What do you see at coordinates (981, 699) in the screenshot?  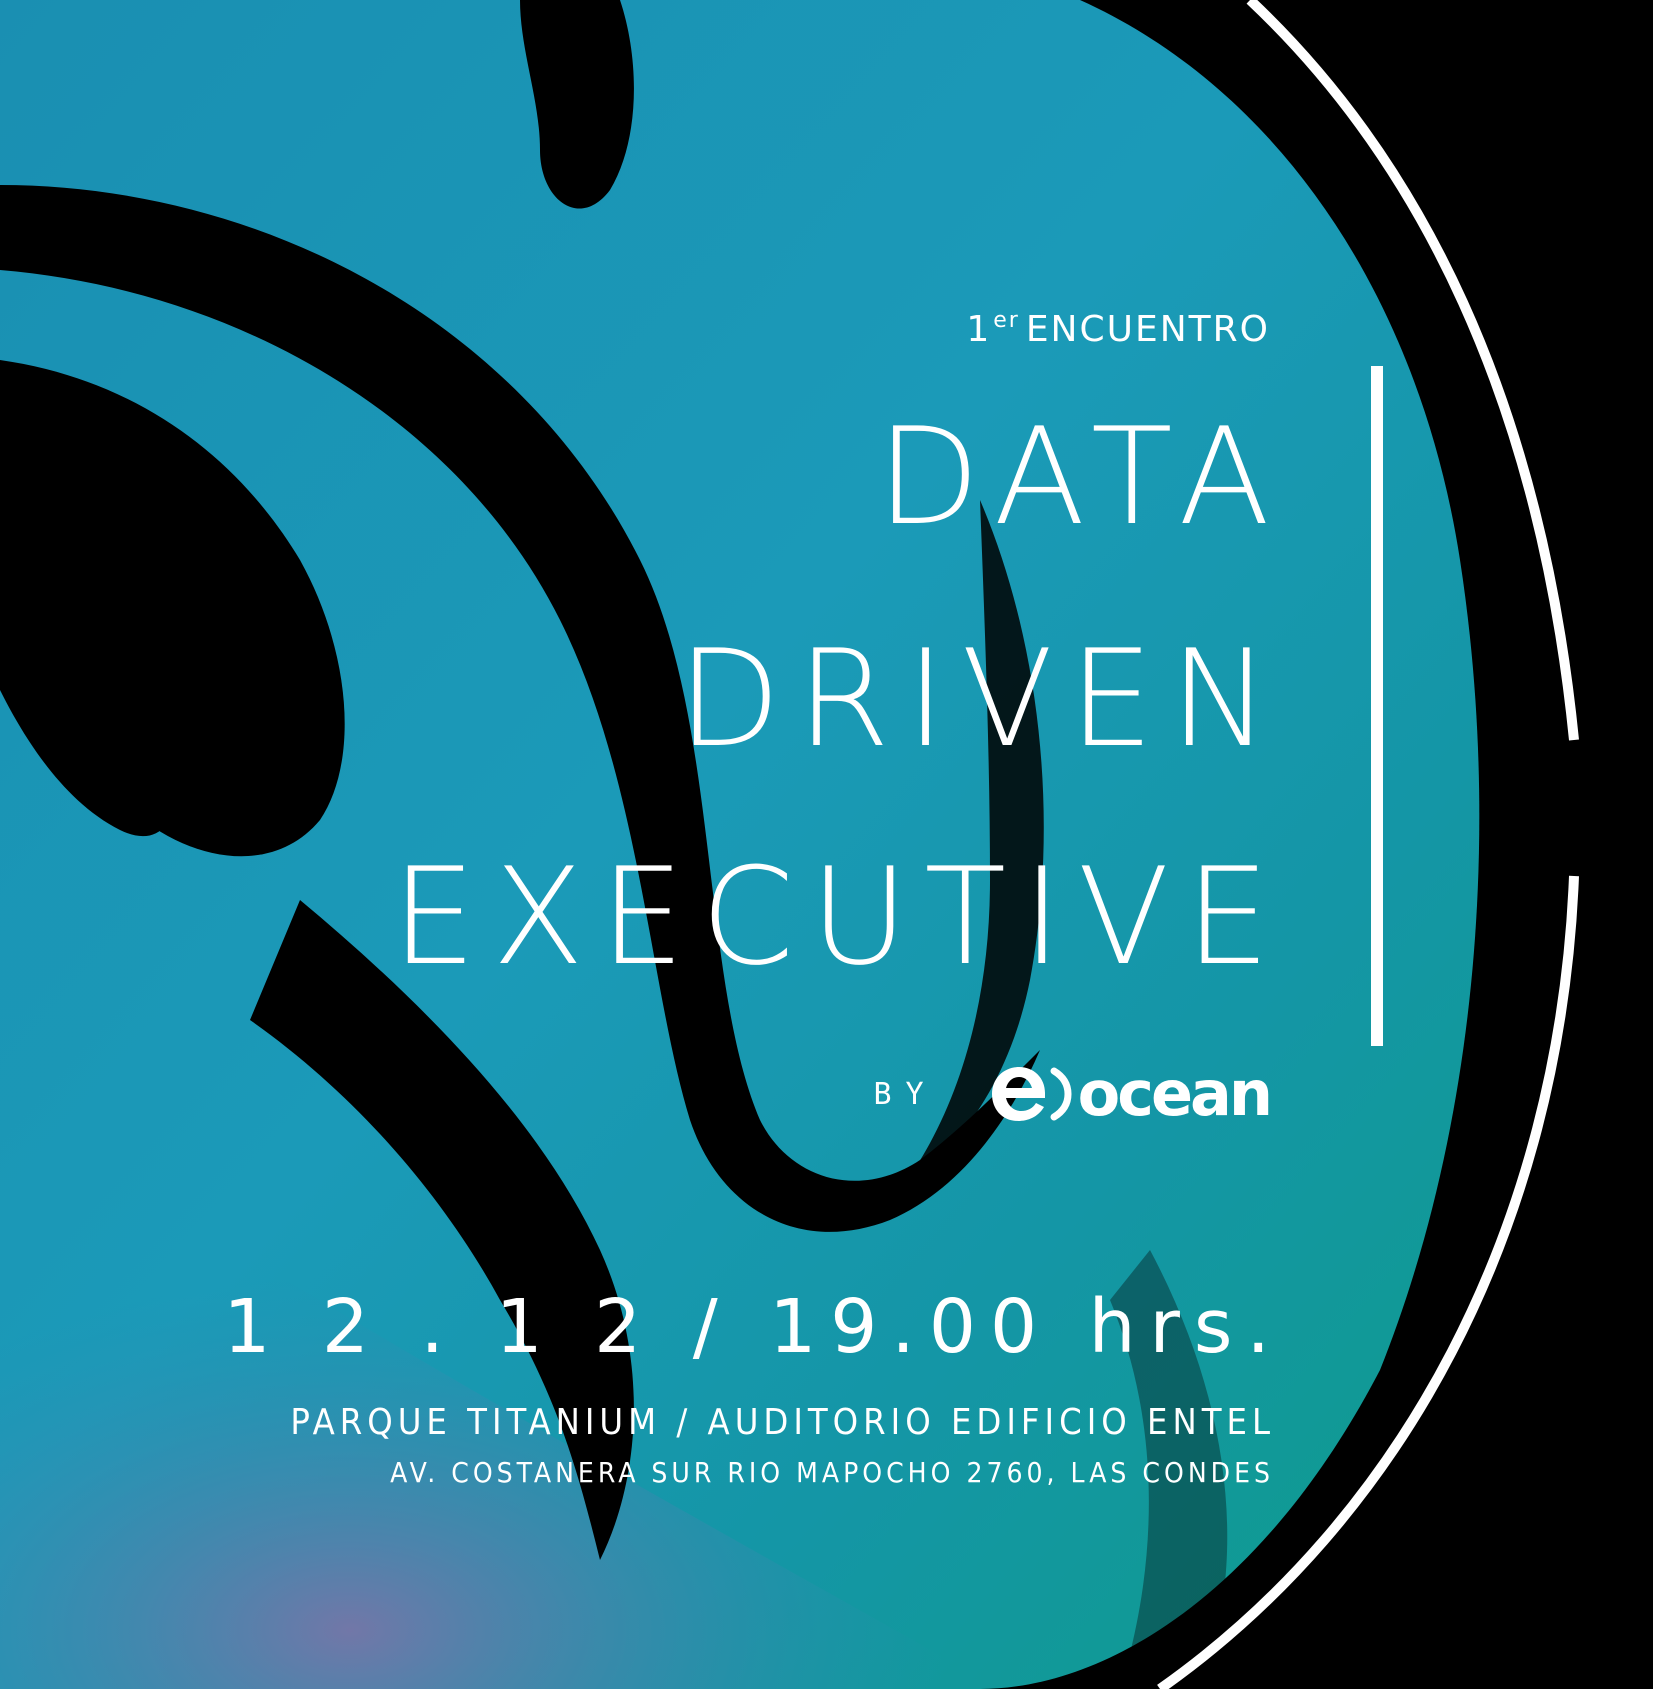 I see `title-line-2: DRIVEN` at bounding box center [981, 699].